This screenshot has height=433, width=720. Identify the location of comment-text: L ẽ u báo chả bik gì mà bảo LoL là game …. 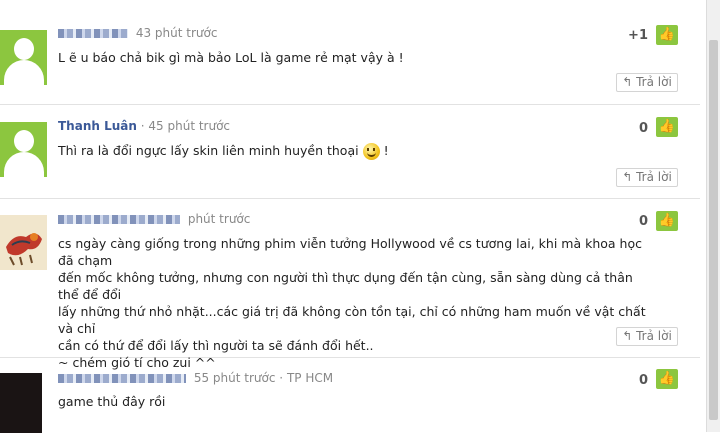
(231, 57).